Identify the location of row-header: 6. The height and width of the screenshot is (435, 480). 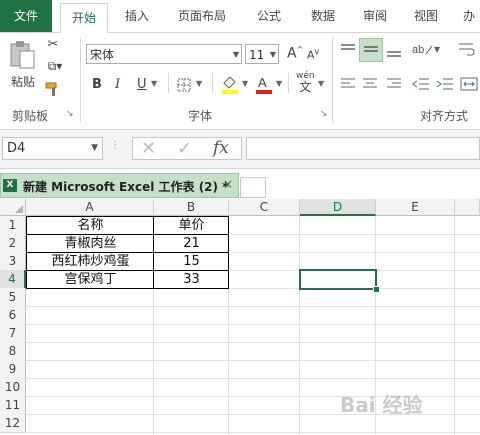
(13, 315).